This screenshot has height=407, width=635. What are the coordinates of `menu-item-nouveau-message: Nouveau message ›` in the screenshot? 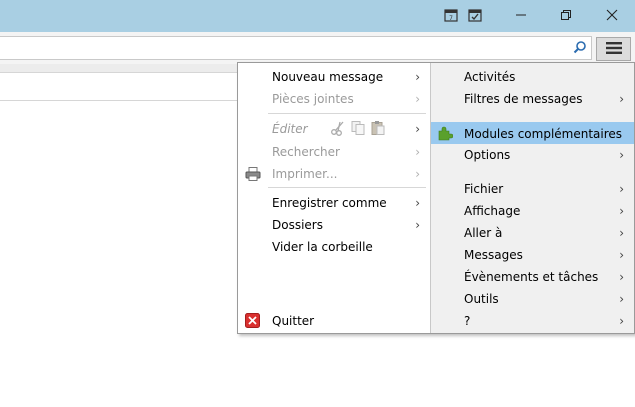 It's located at (334, 77).